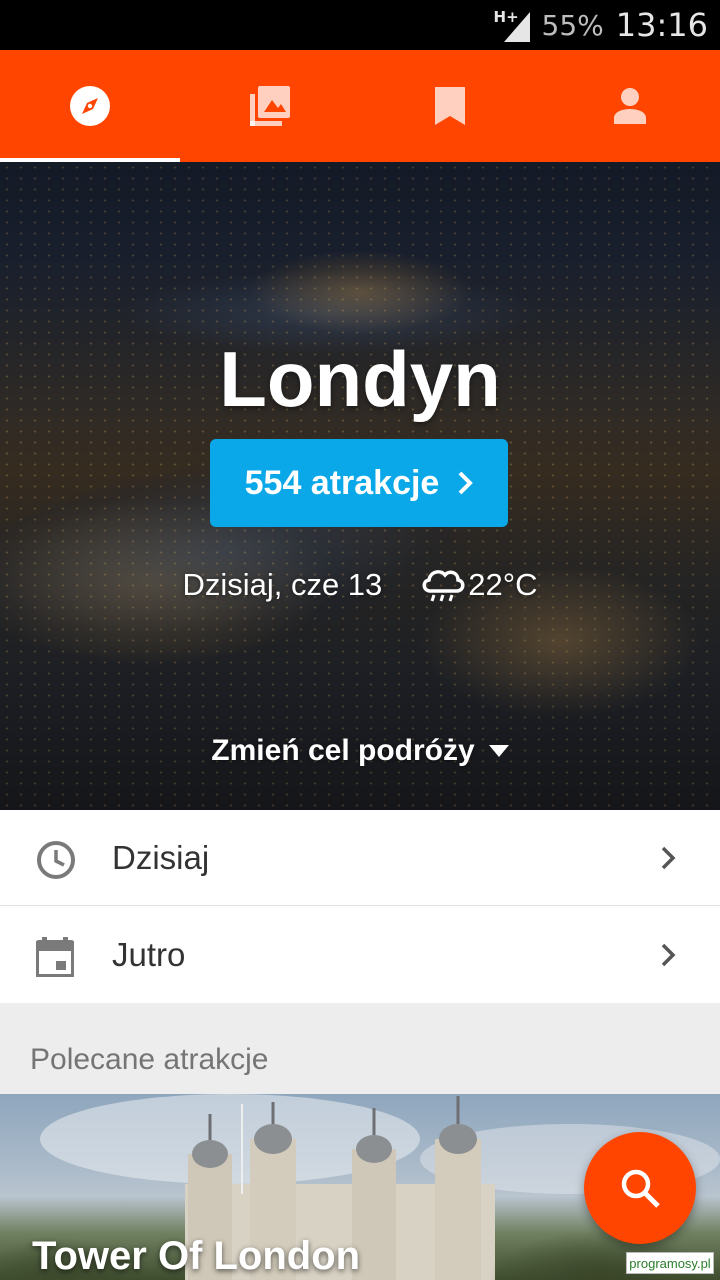 This screenshot has width=720, height=1280. I want to click on tab-gallery, so click(270, 106).